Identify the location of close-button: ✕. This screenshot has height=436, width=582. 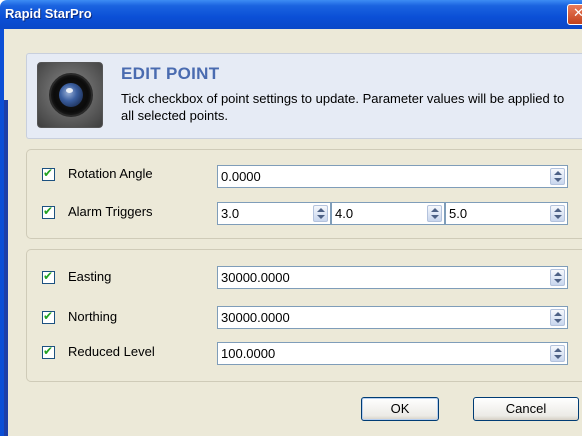
(574, 14).